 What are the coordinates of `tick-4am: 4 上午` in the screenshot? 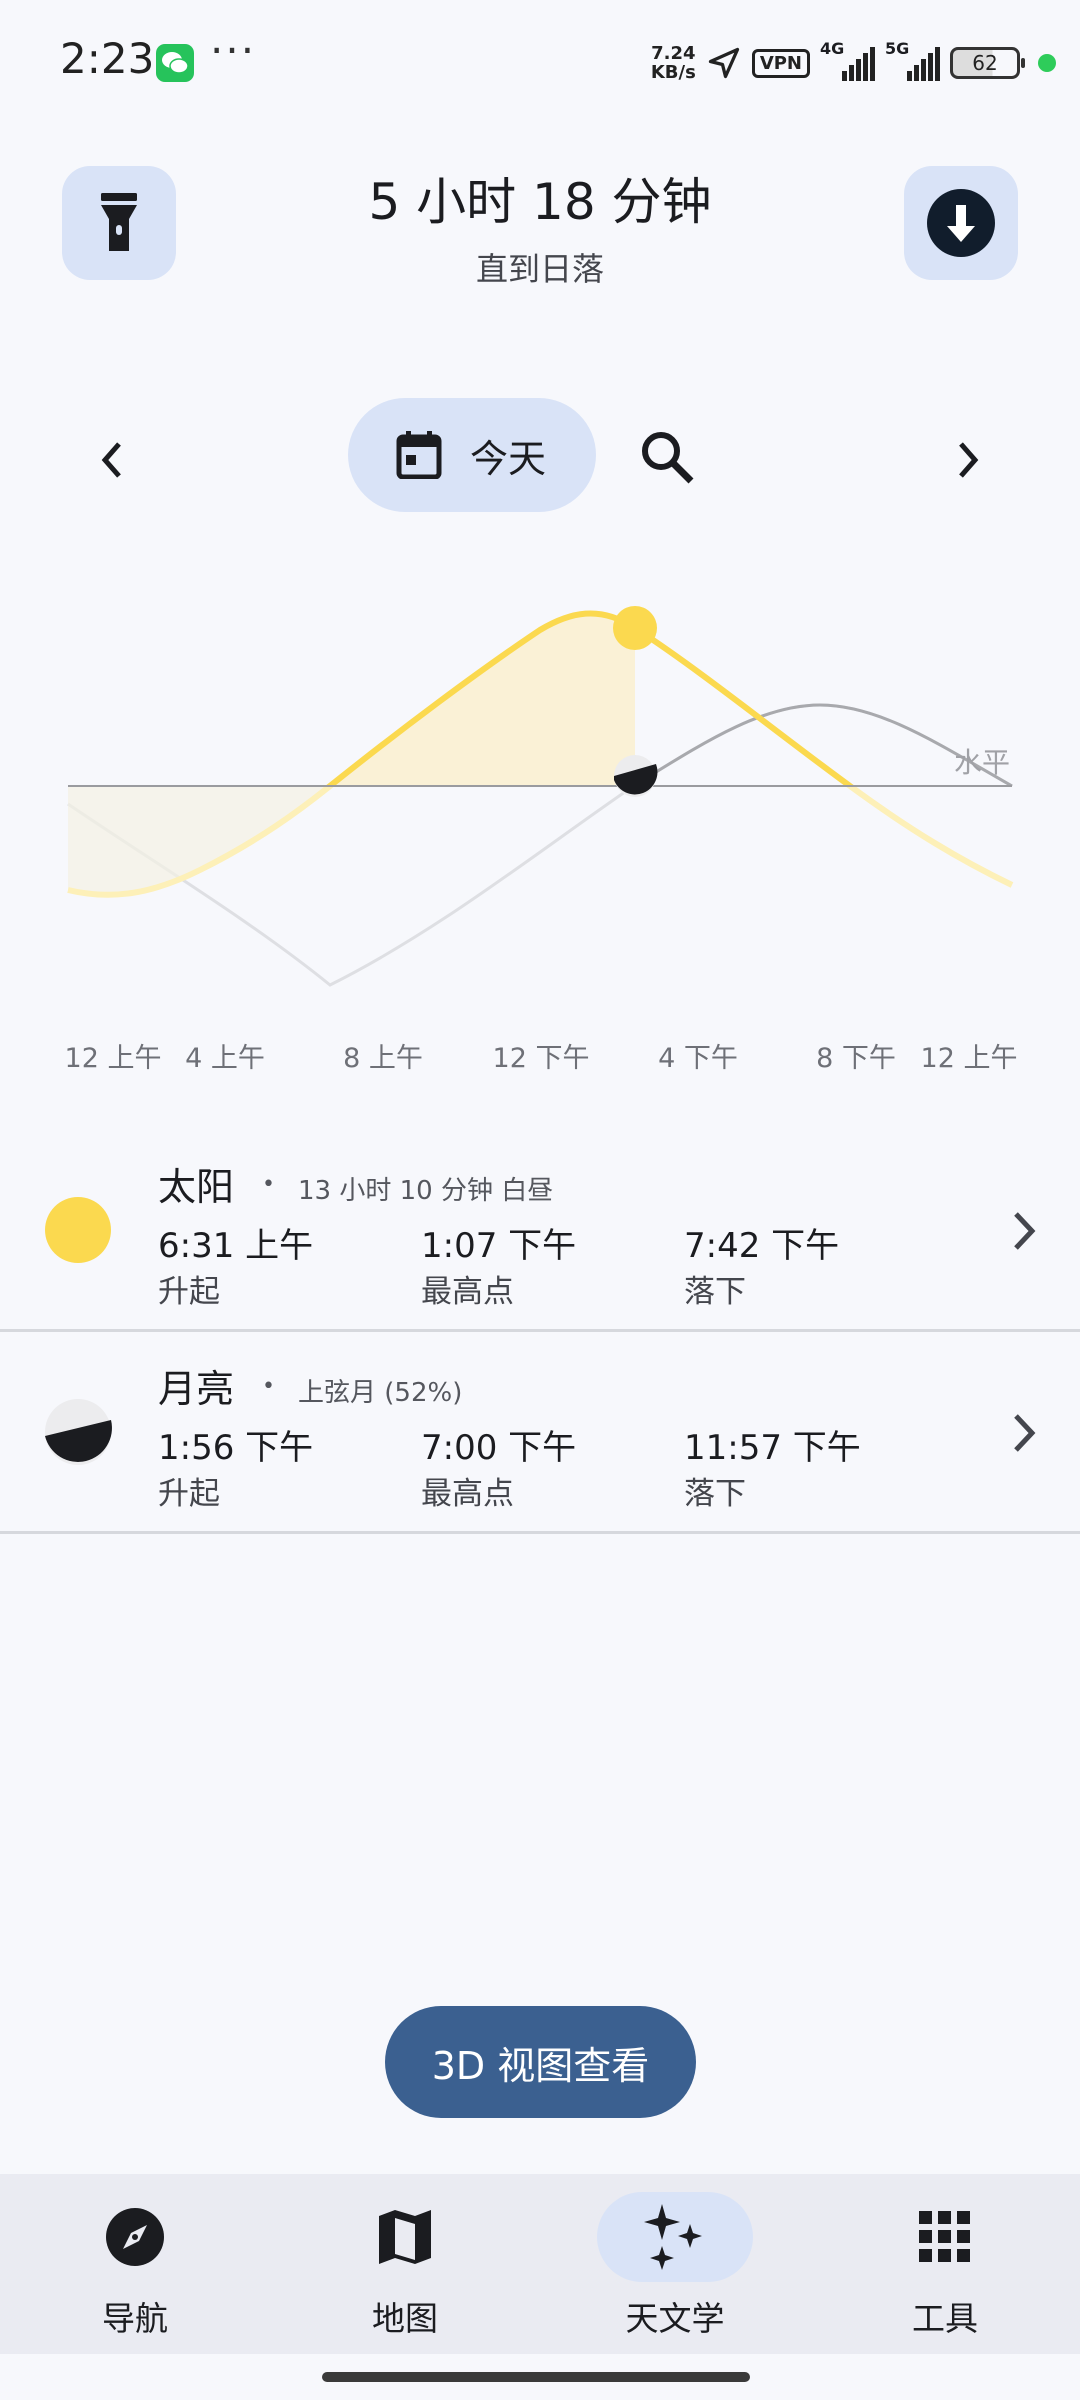 It's located at (225, 1058).